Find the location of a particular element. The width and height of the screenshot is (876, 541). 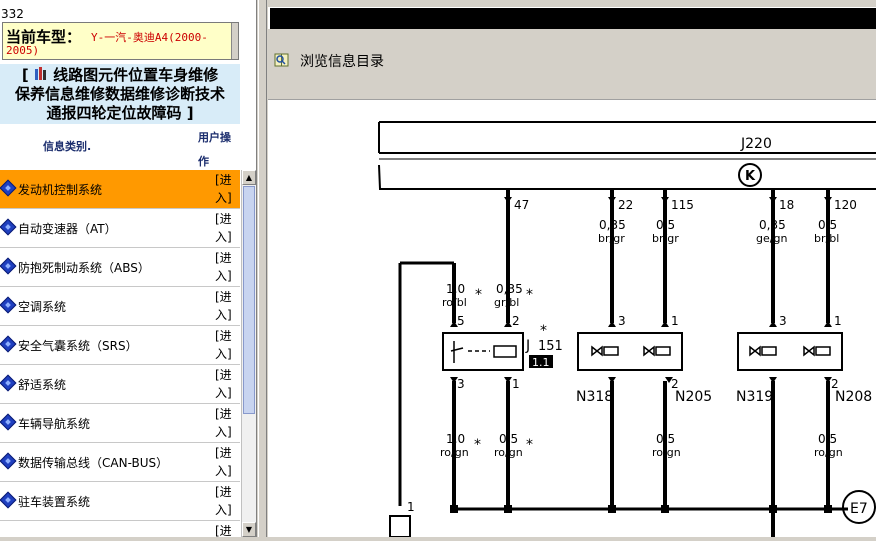

list-item: 空调系统 [进 入] is located at coordinates (120, 306).